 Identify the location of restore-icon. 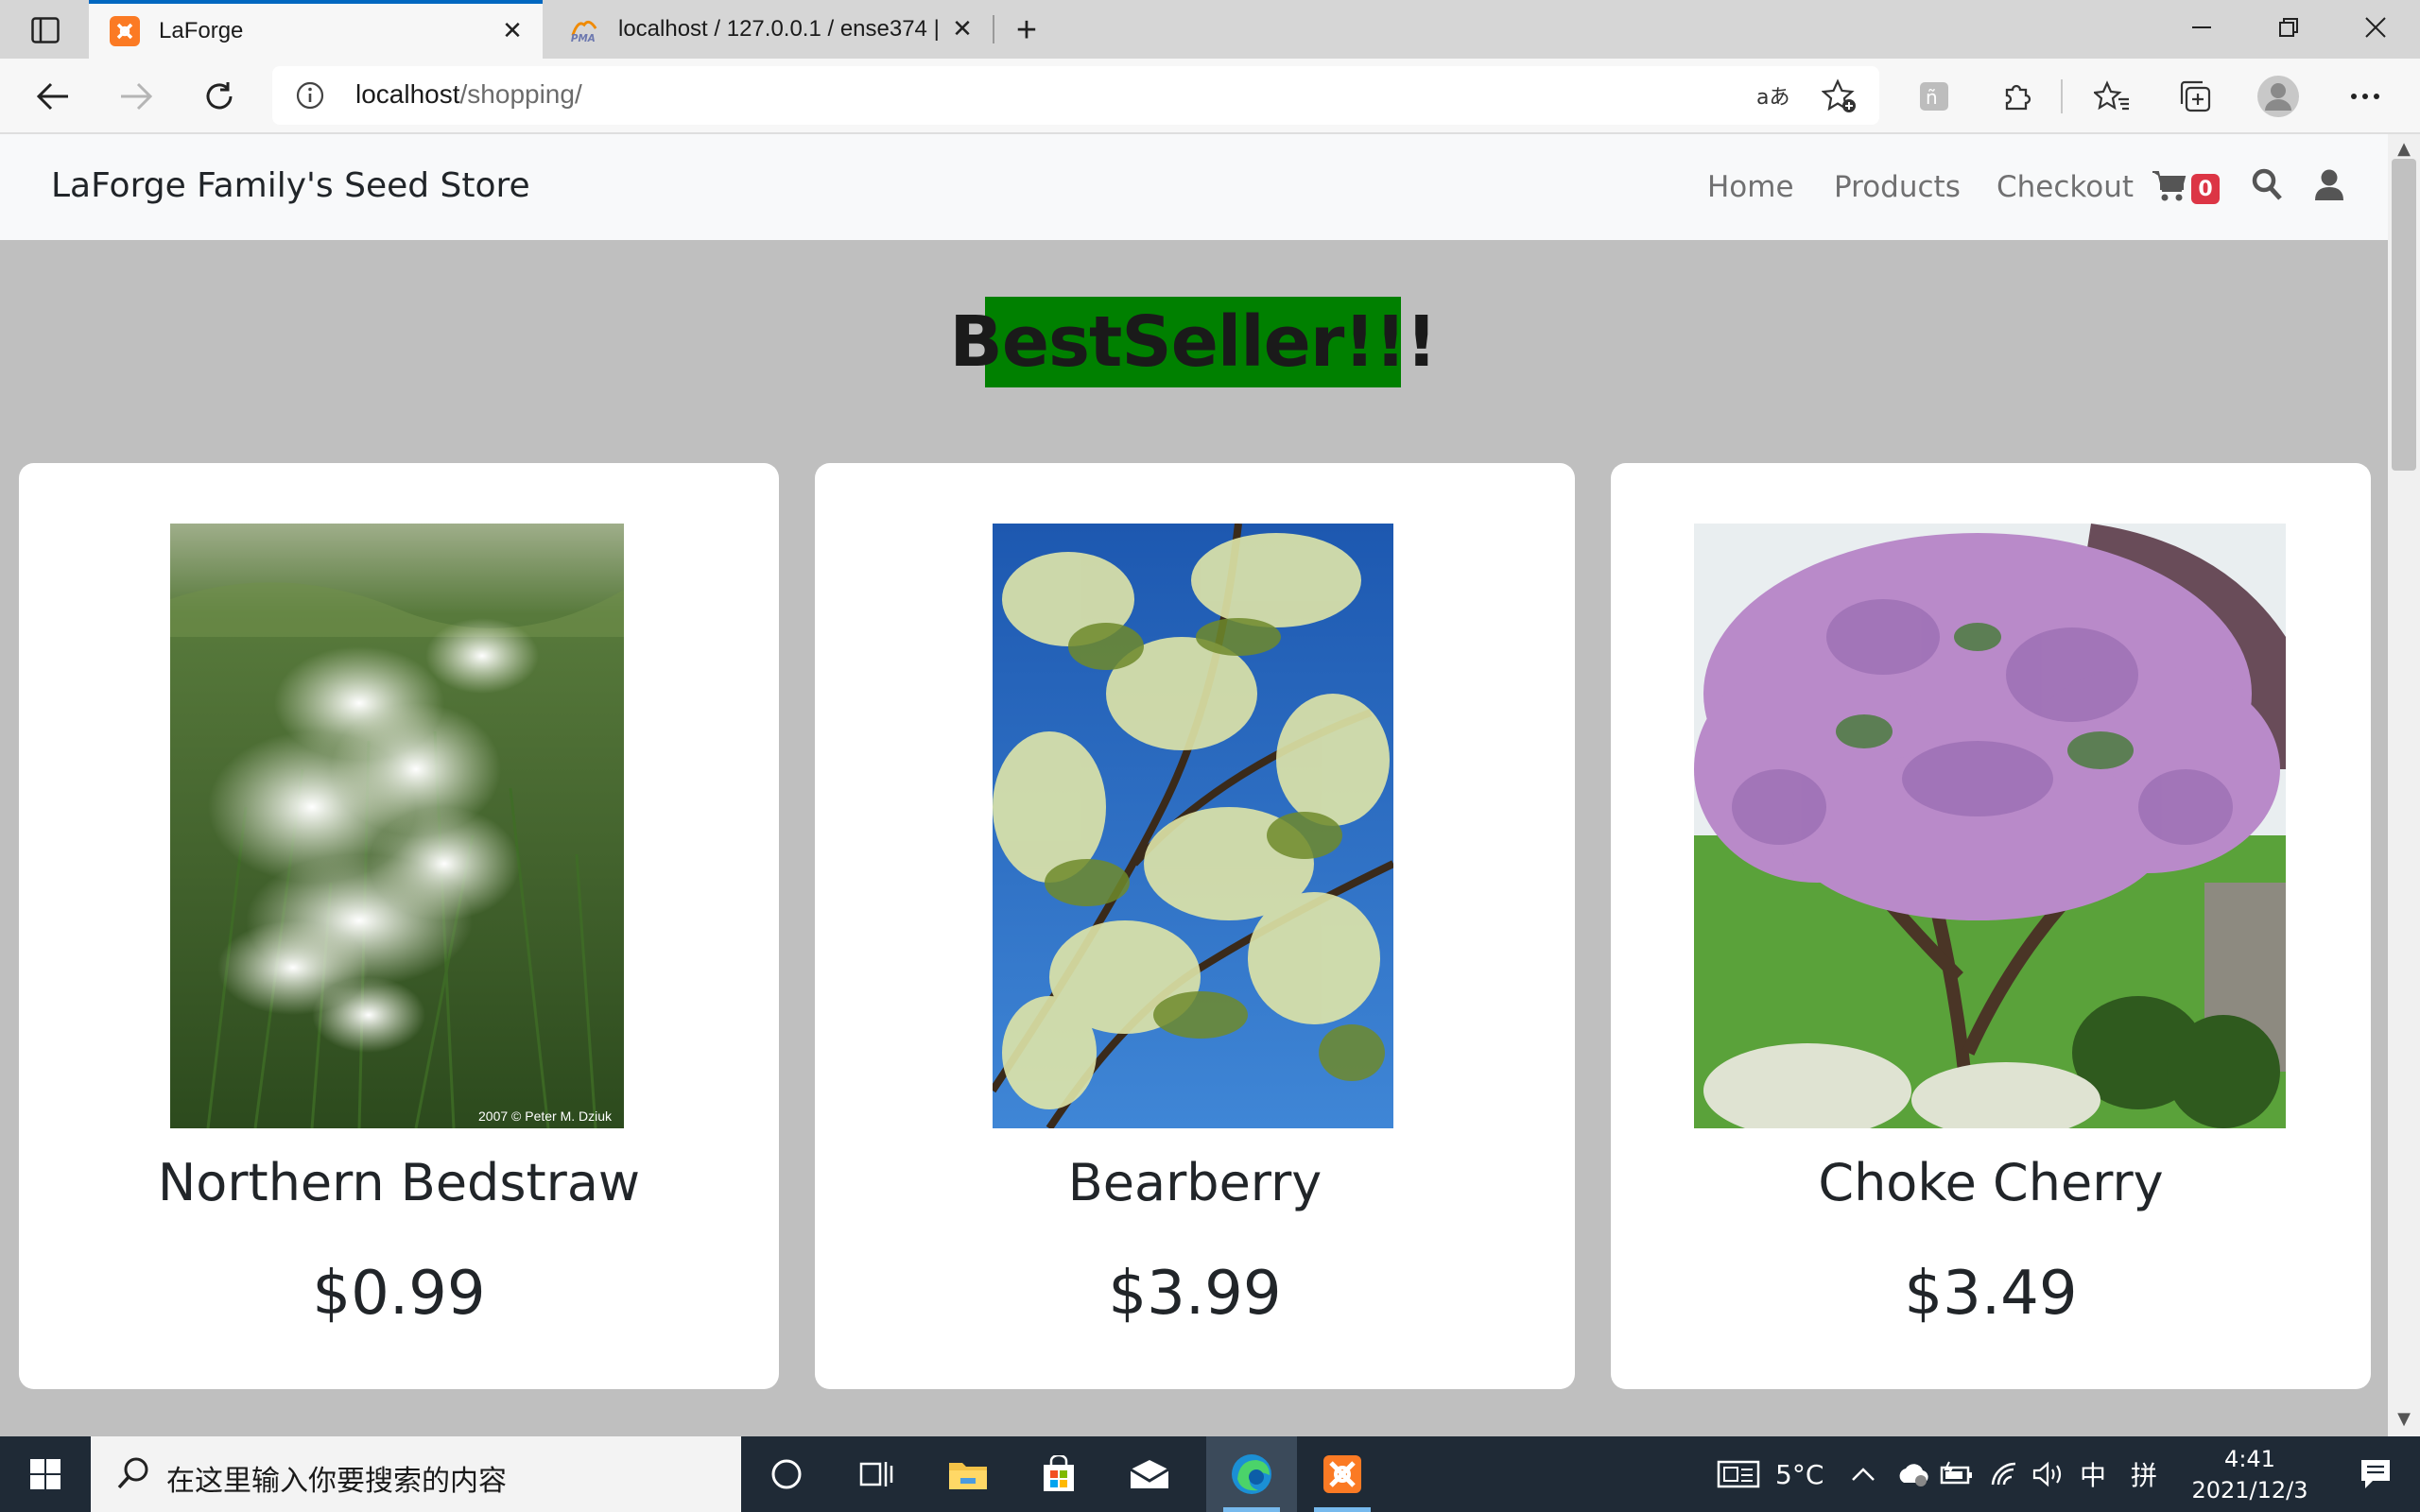
(2288, 27).